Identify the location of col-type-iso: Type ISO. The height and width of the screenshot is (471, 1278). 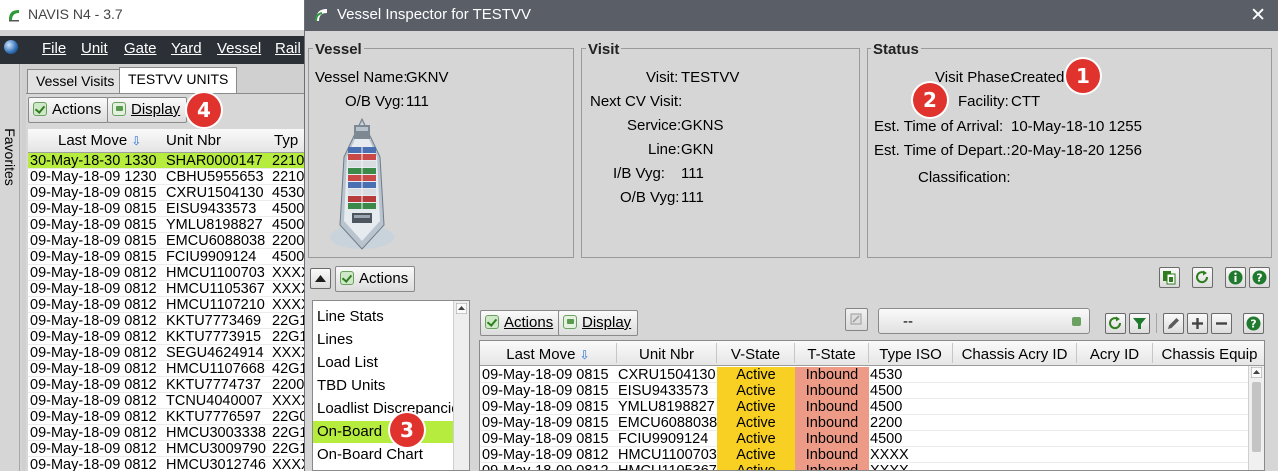
(911, 353).